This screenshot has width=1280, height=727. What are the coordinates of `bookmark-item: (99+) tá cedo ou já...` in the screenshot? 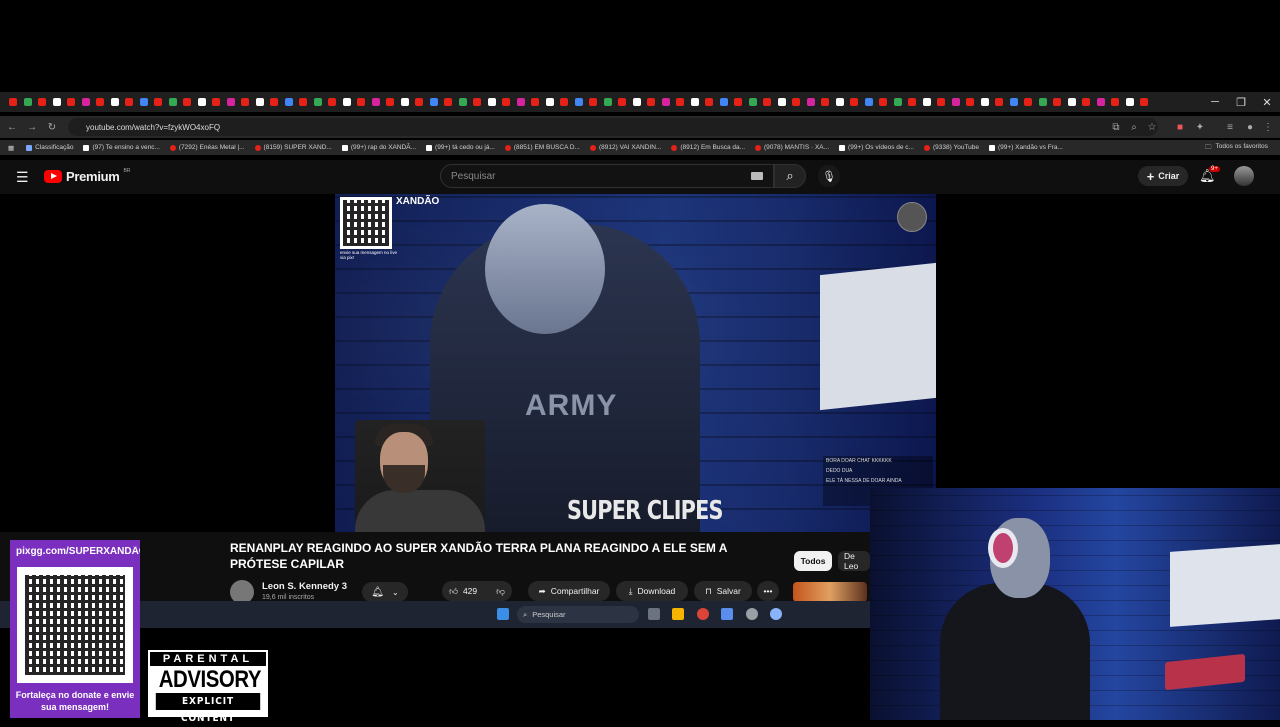 It's located at (460, 147).